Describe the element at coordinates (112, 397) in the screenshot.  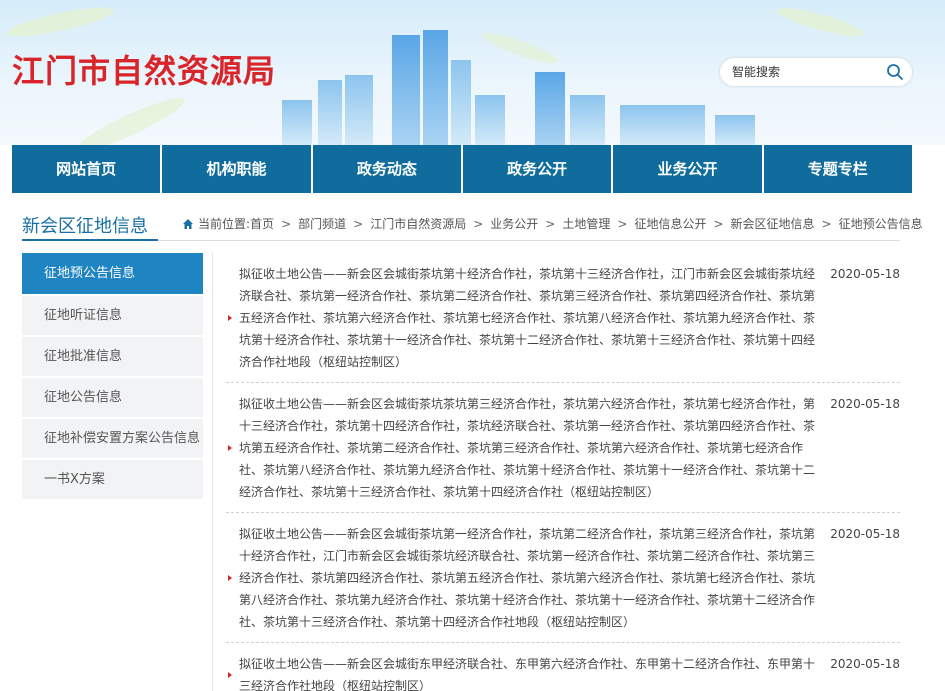
I see `sidebar-item-announcement: 征地公告信息` at that location.